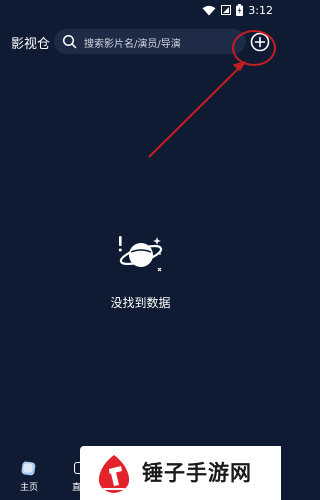  I want to click on annotation-arrow, so click(197, 109).